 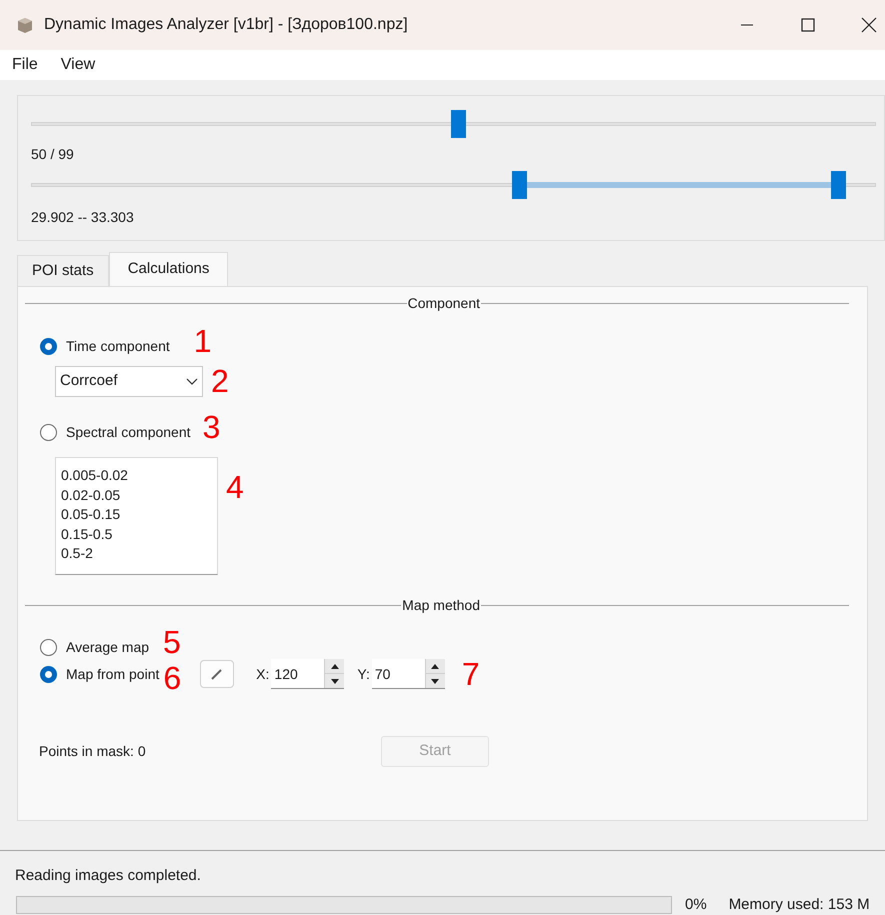 I want to click on spin-box: 120, so click(x=307, y=674).